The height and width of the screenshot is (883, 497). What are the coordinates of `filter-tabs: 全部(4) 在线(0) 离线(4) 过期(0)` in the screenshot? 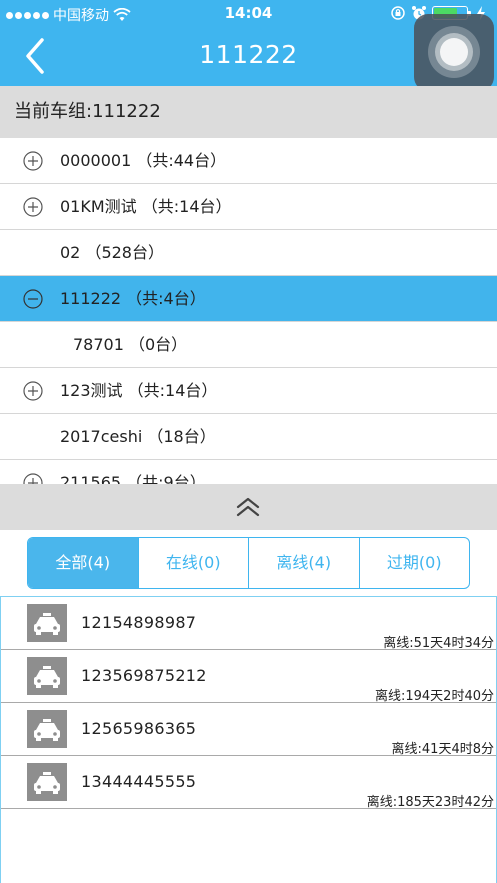 It's located at (248, 563).